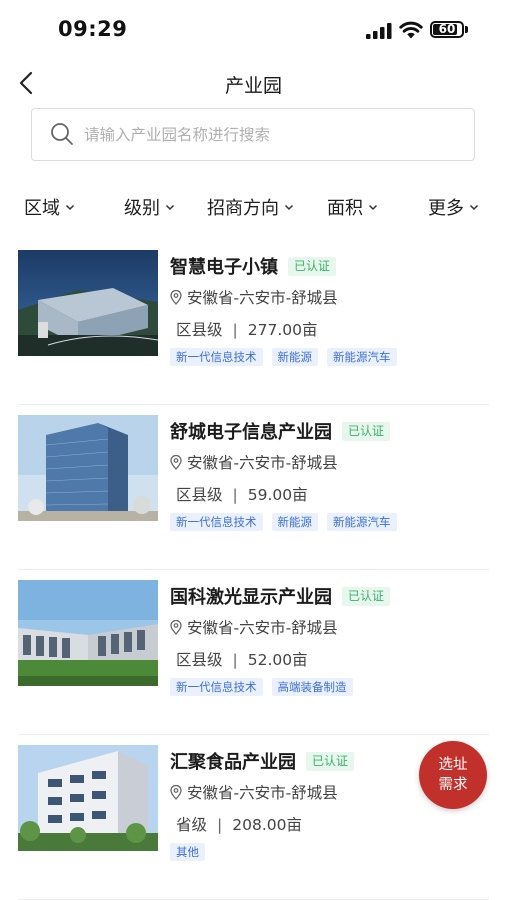 This screenshot has width=507, height=900. I want to click on status-bar: 09:29 60, so click(253, 30).